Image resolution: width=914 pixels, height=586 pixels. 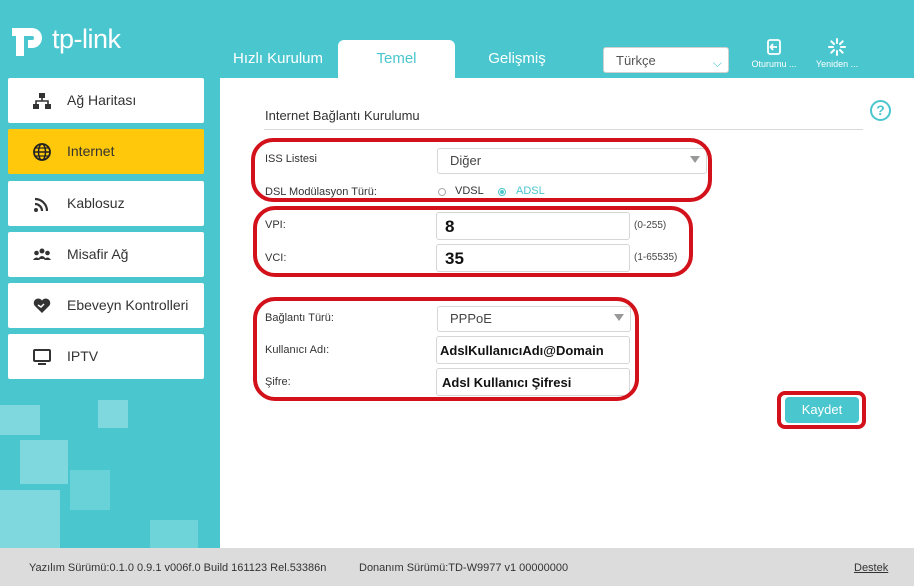 I want to click on divider, so click(x=563, y=129).